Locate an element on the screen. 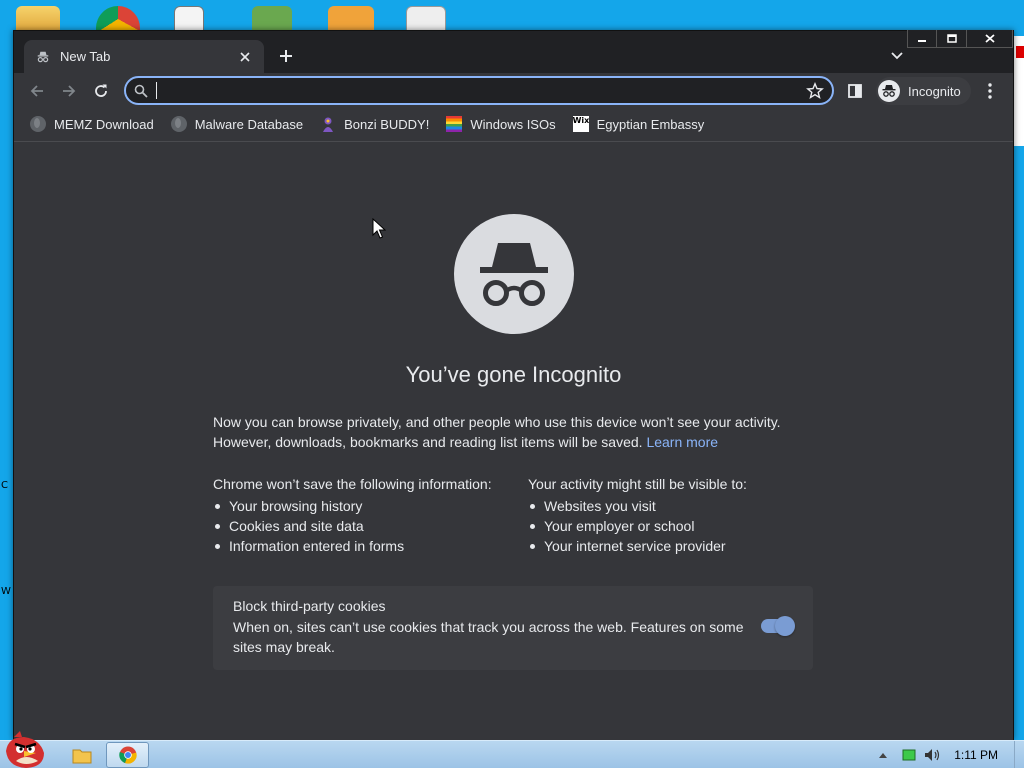 Image resolution: width=1024 pixels, height=768 pixels. bookmark-egyptian-embassy: Wix Egyptian Embassy is located at coordinates (638, 124).